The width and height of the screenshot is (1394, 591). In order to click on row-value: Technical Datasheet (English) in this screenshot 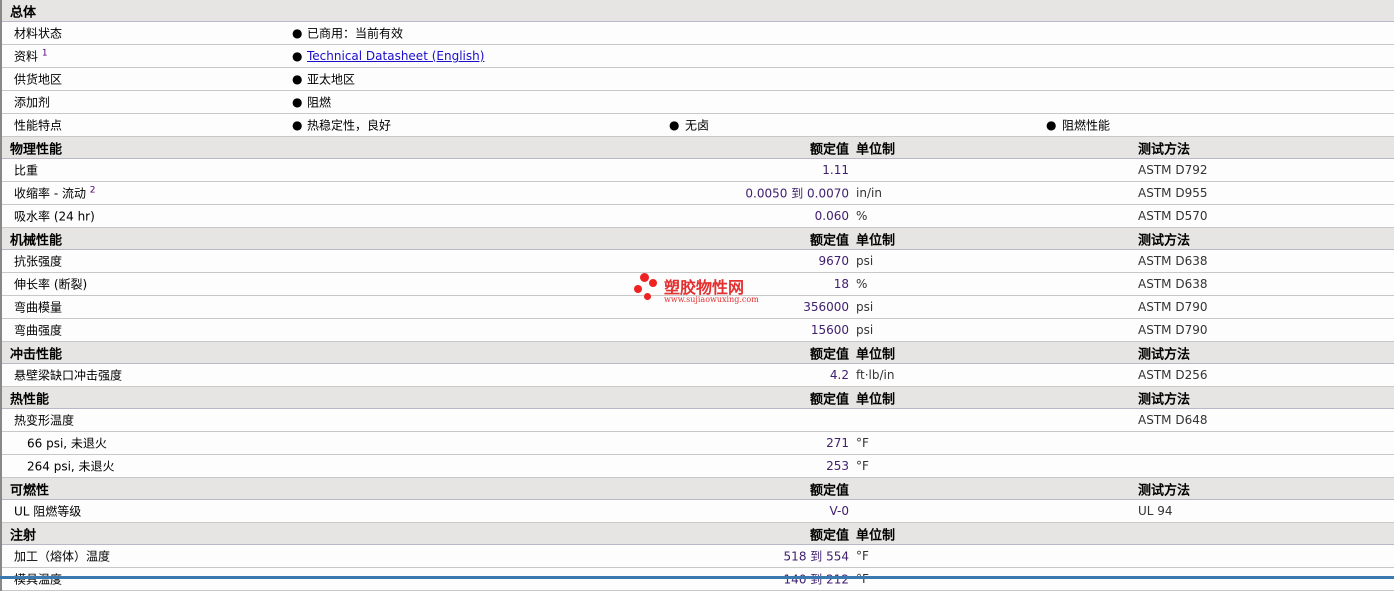, I will do `click(395, 56)`.